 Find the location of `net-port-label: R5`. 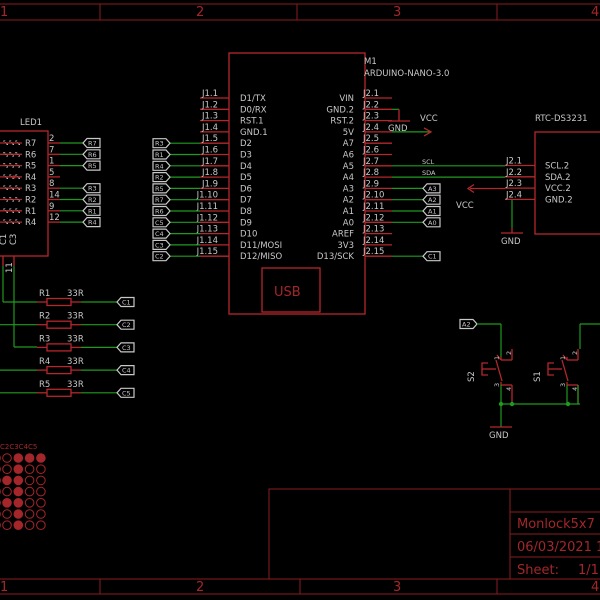

net-port-label: R5 is located at coordinates (159, 189).